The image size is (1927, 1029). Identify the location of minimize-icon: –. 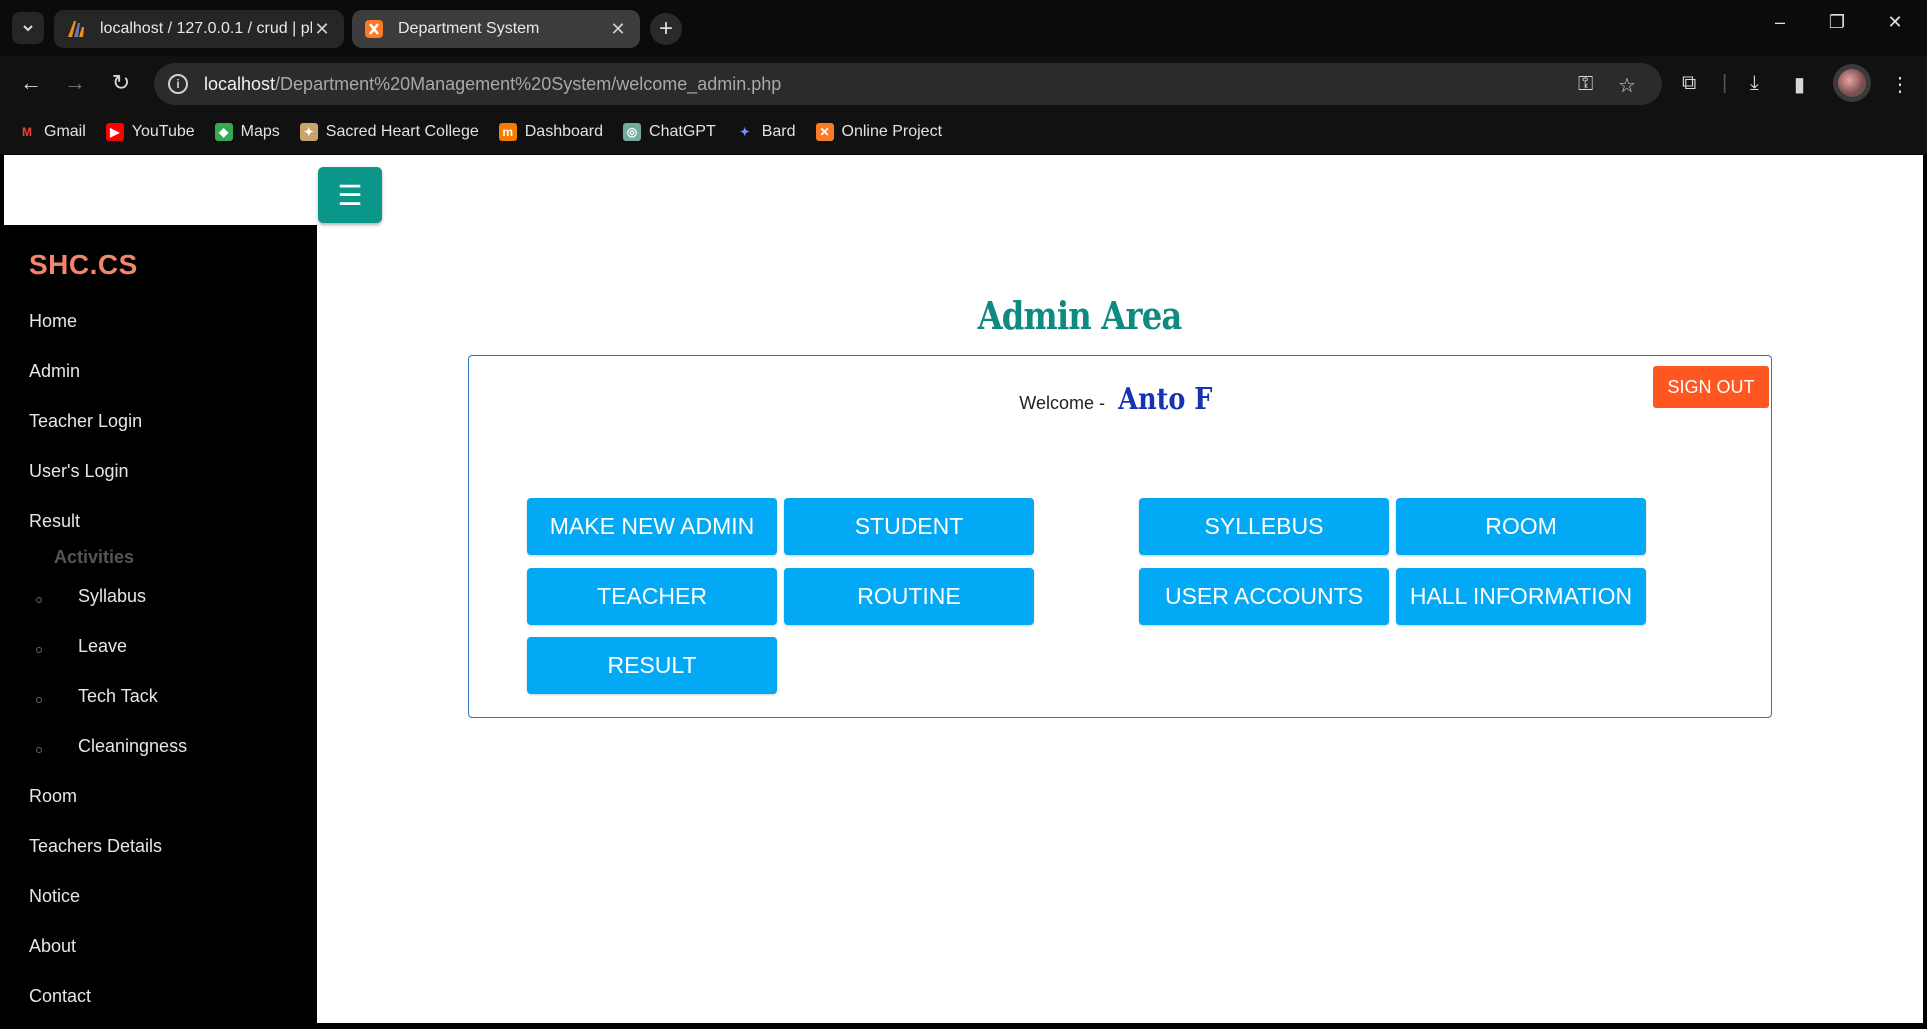
(1780, 22).